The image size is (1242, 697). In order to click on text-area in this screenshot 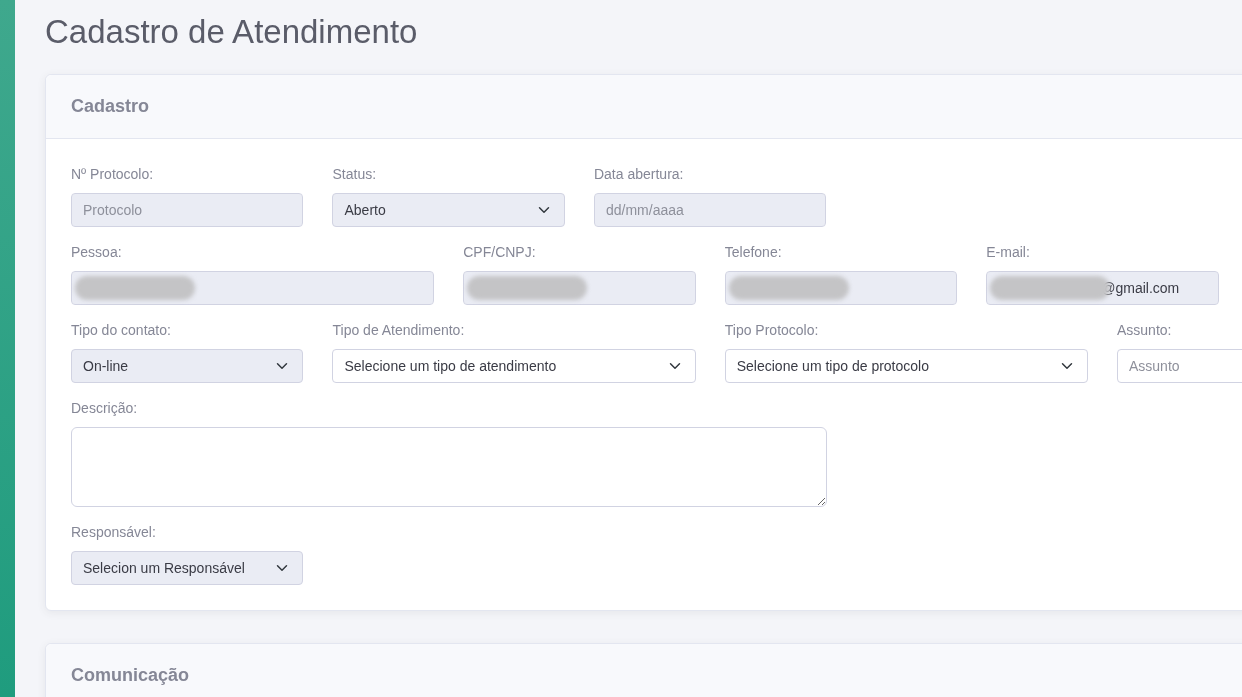, I will do `click(449, 467)`.